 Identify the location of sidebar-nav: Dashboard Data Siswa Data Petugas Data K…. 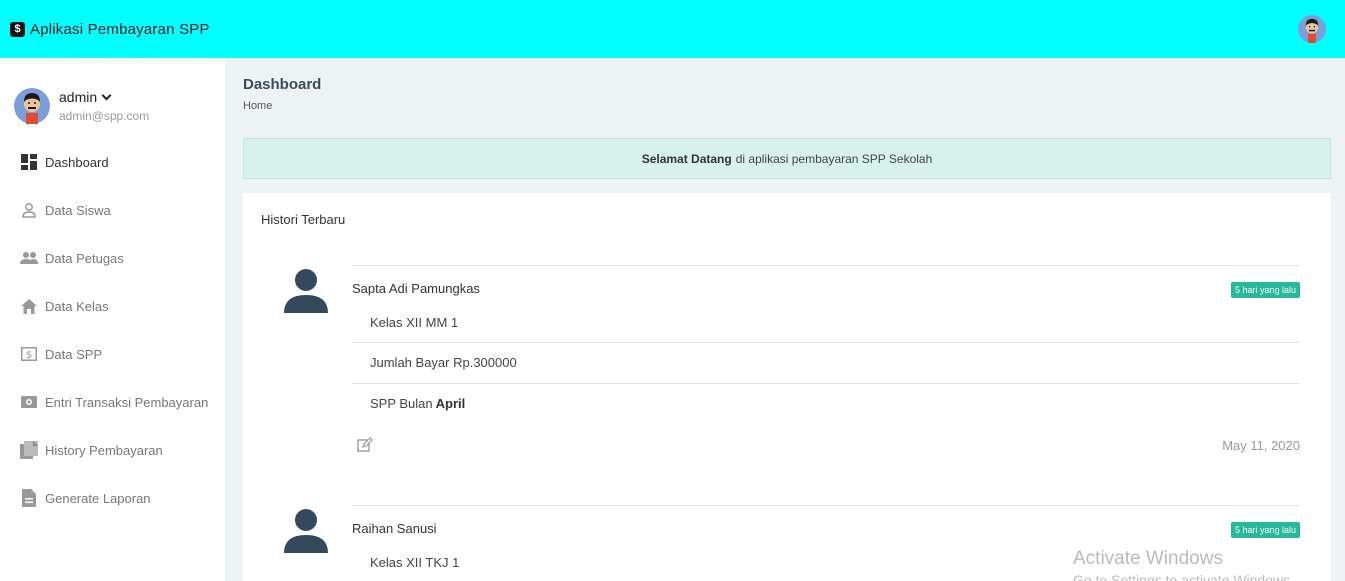
(112, 330).